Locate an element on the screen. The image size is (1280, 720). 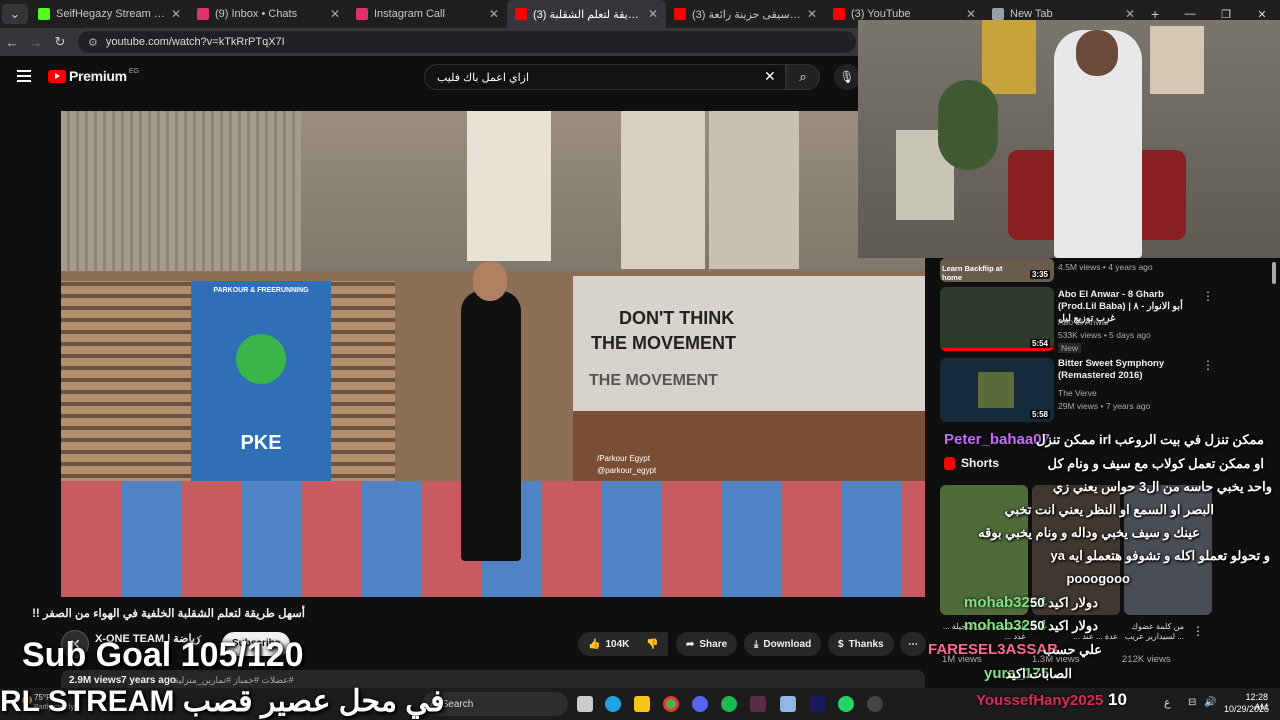
sidebar-scrollbar is located at coordinates (1274, 273).